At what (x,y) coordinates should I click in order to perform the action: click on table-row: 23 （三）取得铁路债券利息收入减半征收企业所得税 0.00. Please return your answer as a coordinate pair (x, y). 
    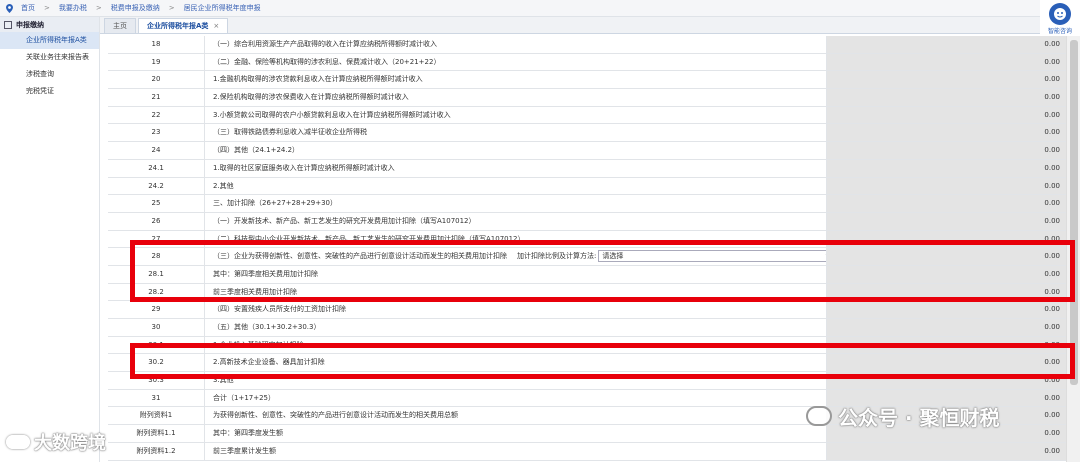
    Looking at the image, I should click on (587, 133).